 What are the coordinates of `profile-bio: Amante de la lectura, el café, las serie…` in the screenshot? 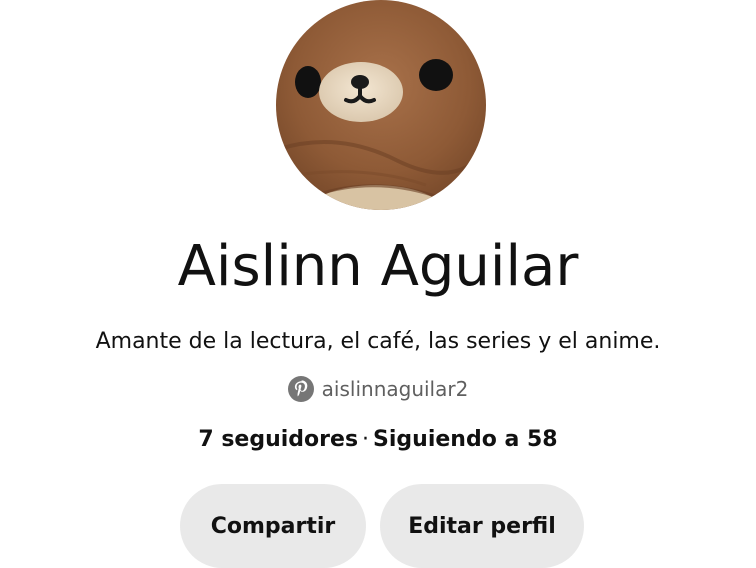 It's located at (378, 341).